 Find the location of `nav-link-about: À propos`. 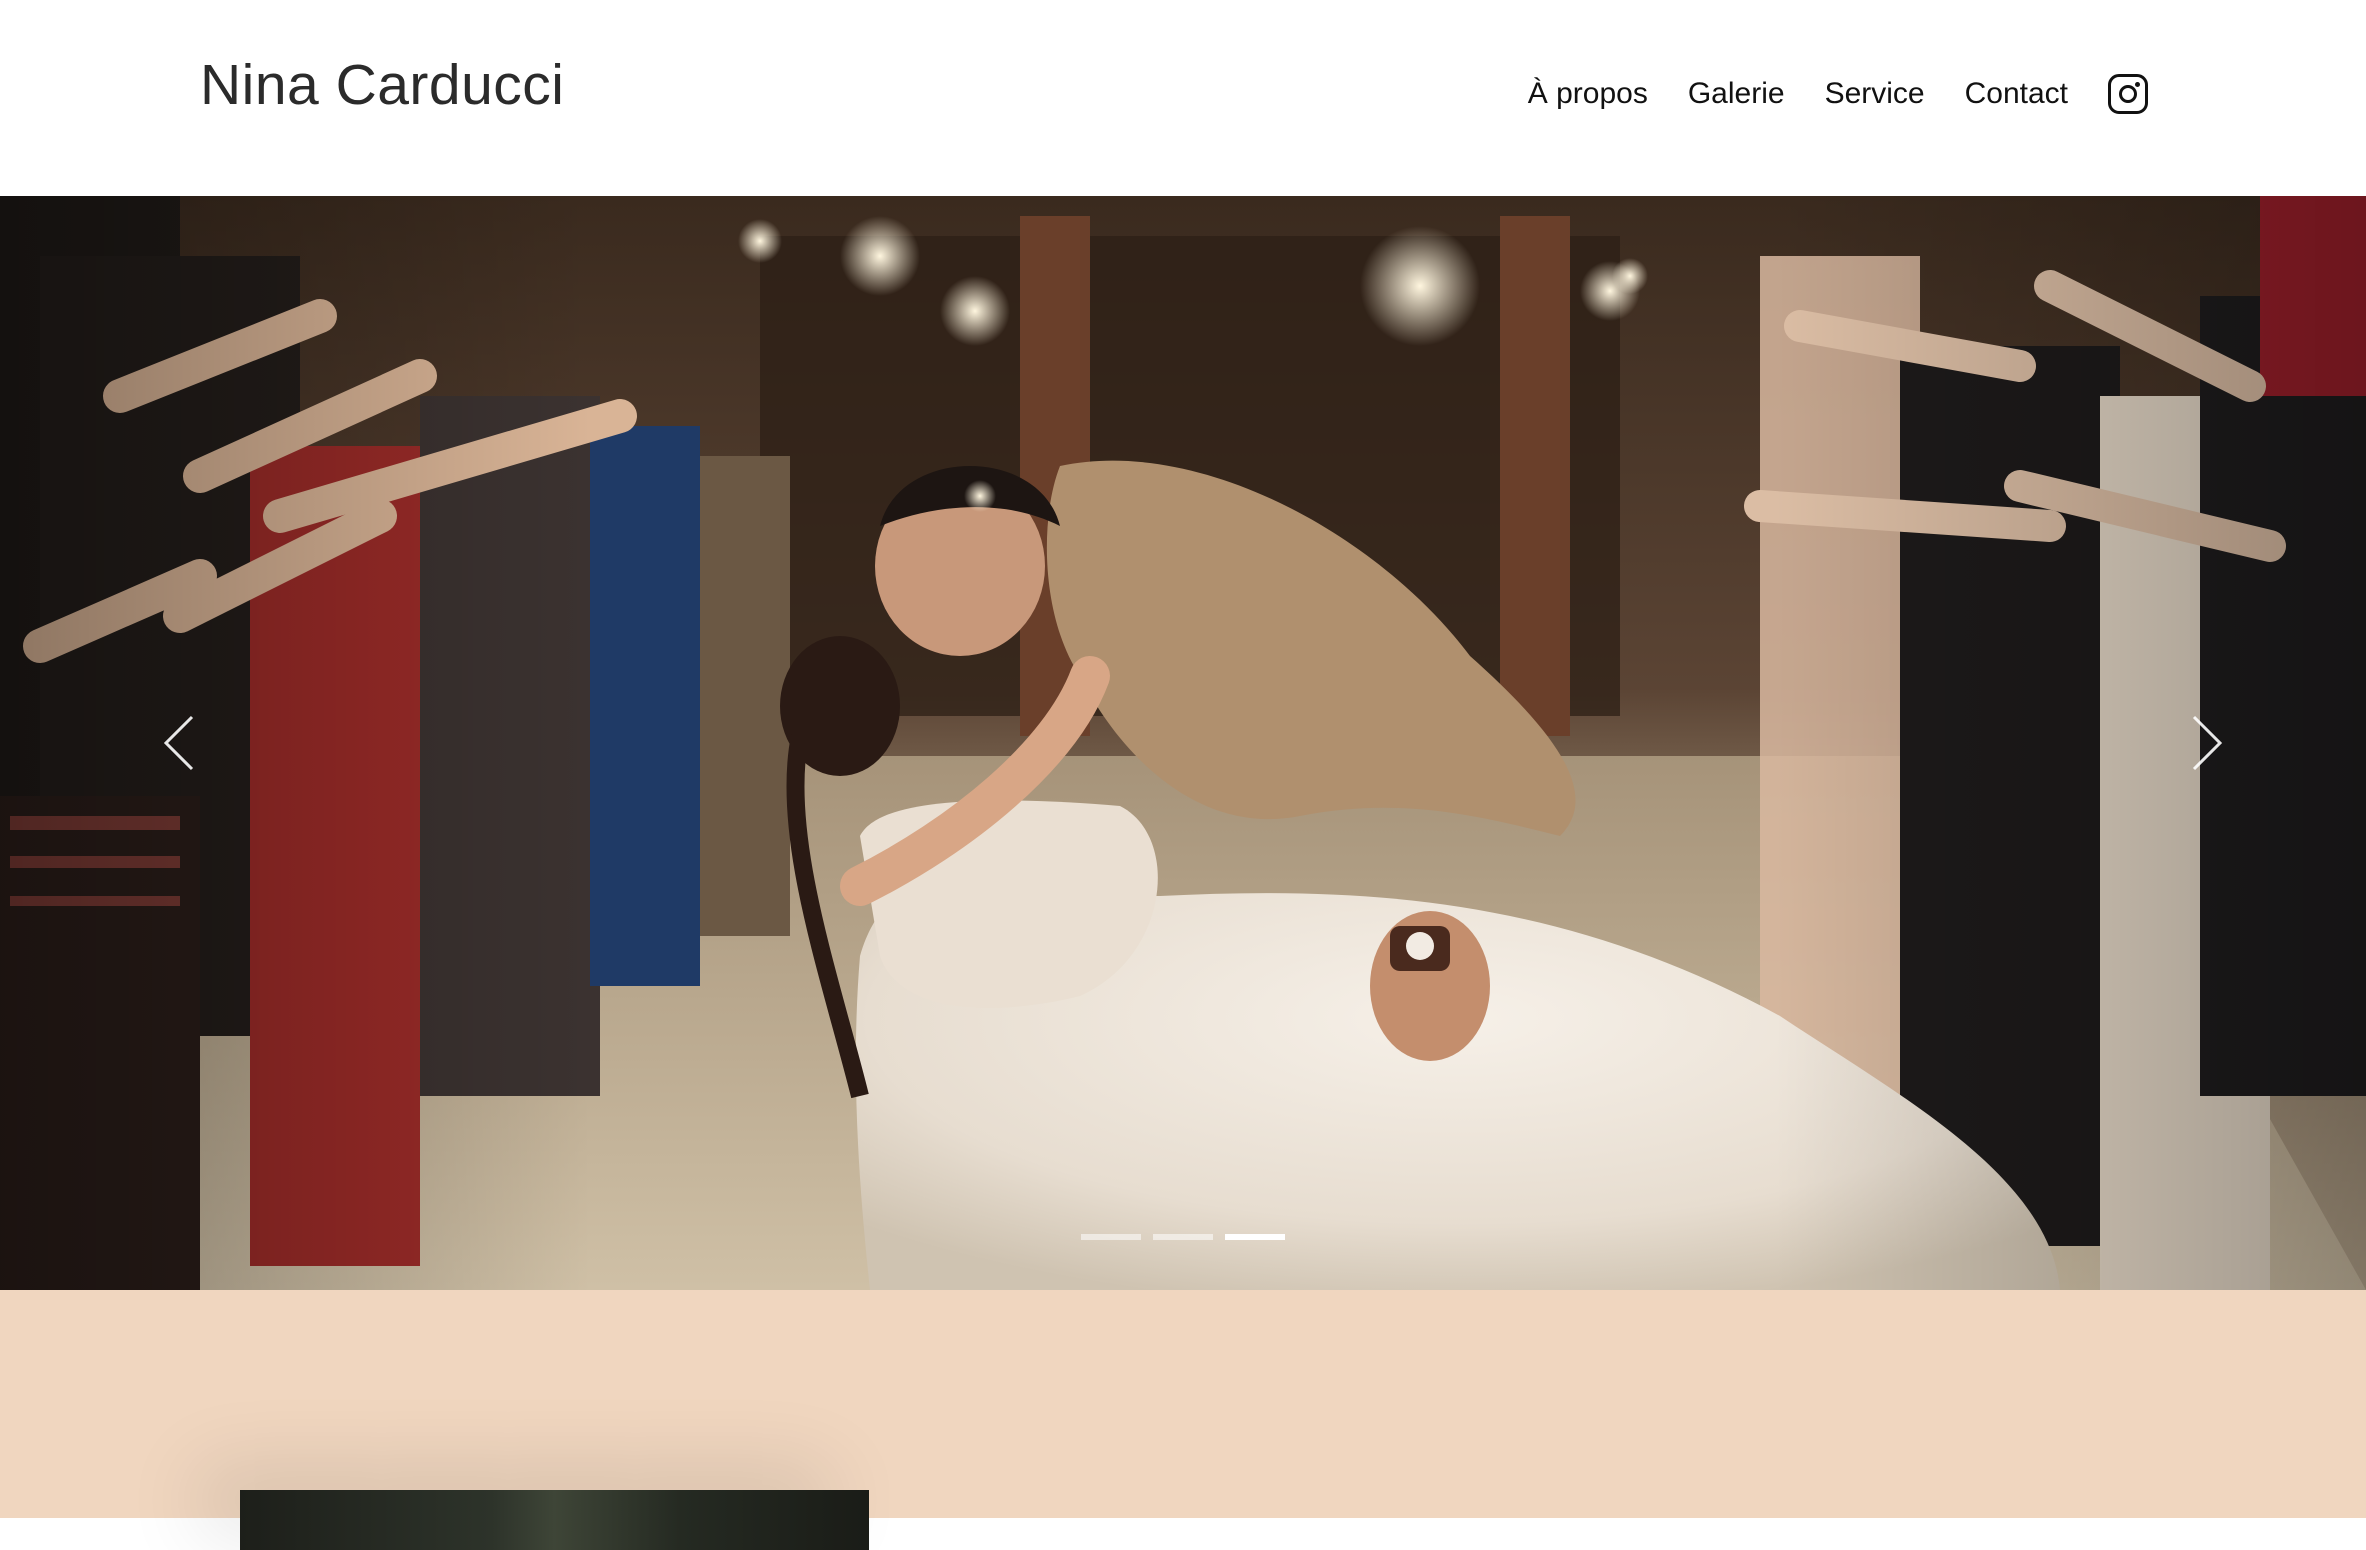

nav-link-about: À propos is located at coordinates (1588, 94).